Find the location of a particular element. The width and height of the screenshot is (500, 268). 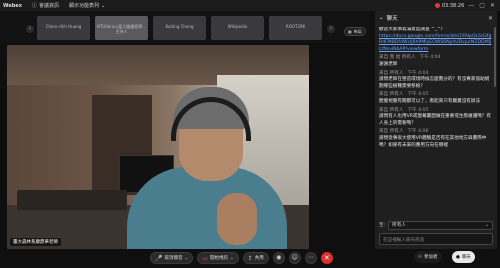

meeting-info-menu: ⓘ 會議資訊 is located at coordinates (45, 5).